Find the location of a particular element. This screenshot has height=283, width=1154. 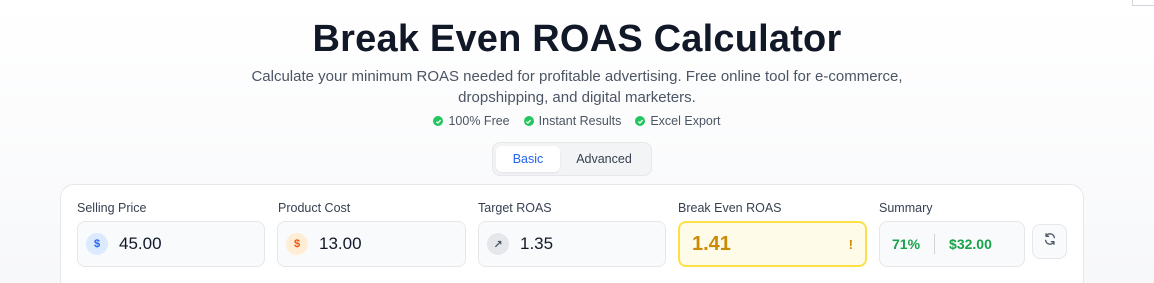

alert-icon: ! is located at coordinates (850, 244).